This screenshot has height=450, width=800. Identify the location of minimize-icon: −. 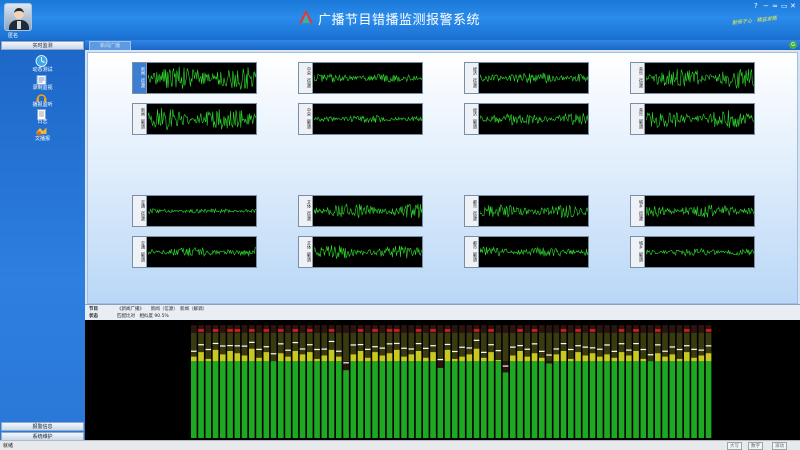
(766, 6).